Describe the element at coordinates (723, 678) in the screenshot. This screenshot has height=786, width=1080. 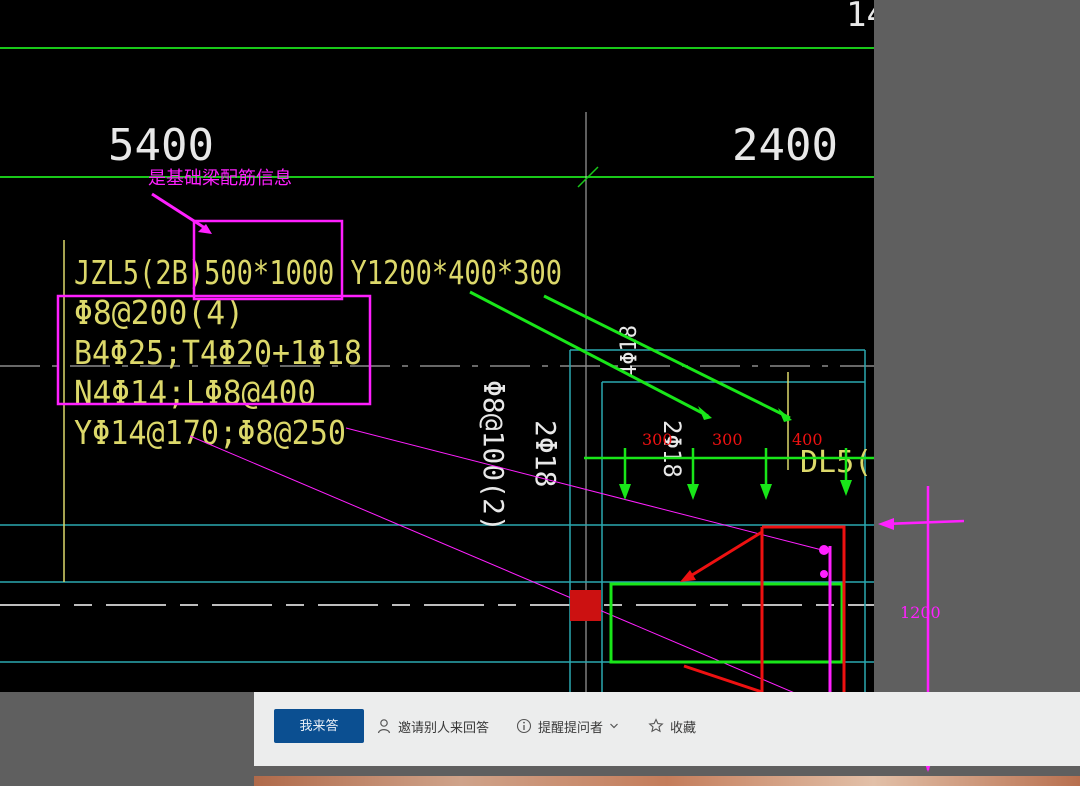
I see `red-arrow-down` at that location.